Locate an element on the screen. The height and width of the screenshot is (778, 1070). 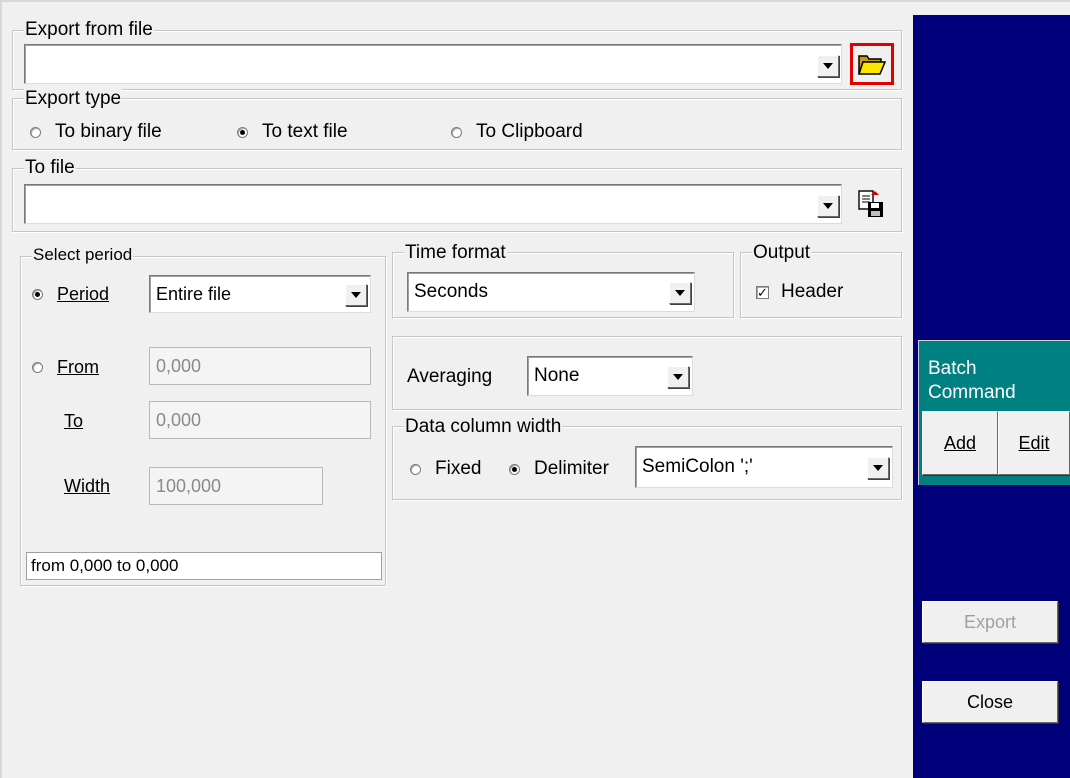
radio-to-text-file-indicator is located at coordinates (242, 132).